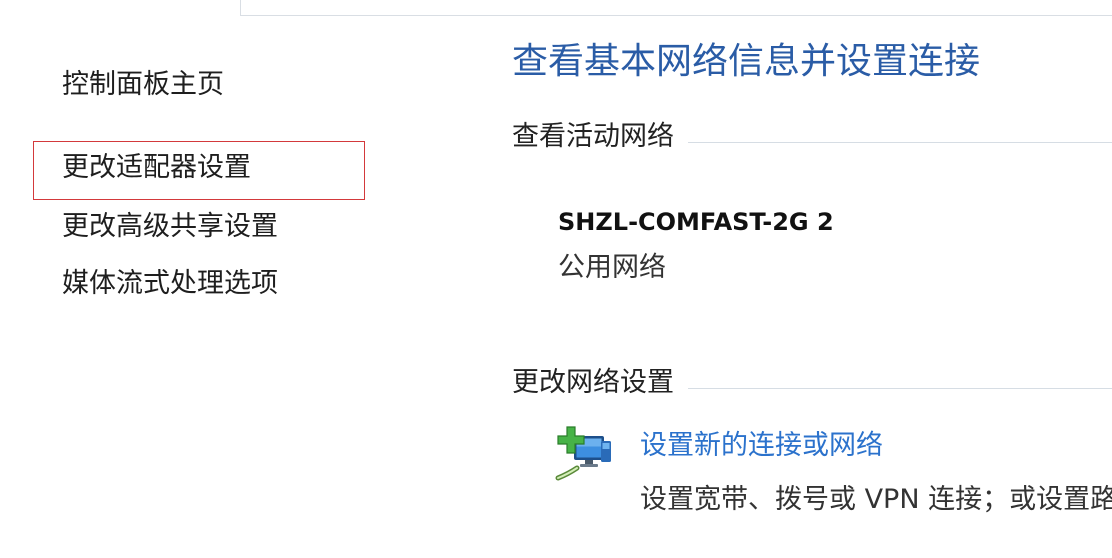 This screenshot has height=558, width=1112. I want to click on sidebar-item-control-panel-home: 控制面板主页, so click(143, 85).